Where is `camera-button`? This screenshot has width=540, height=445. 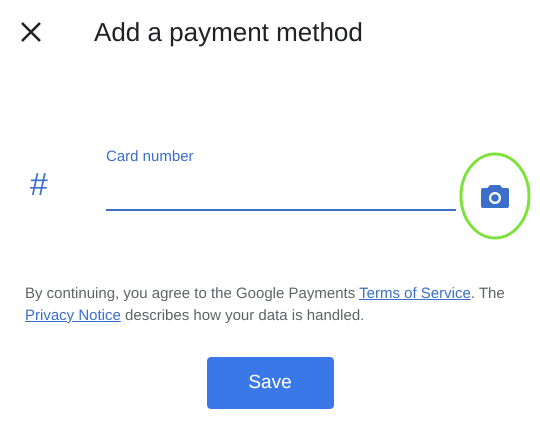
camera-button is located at coordinates (495, 196).